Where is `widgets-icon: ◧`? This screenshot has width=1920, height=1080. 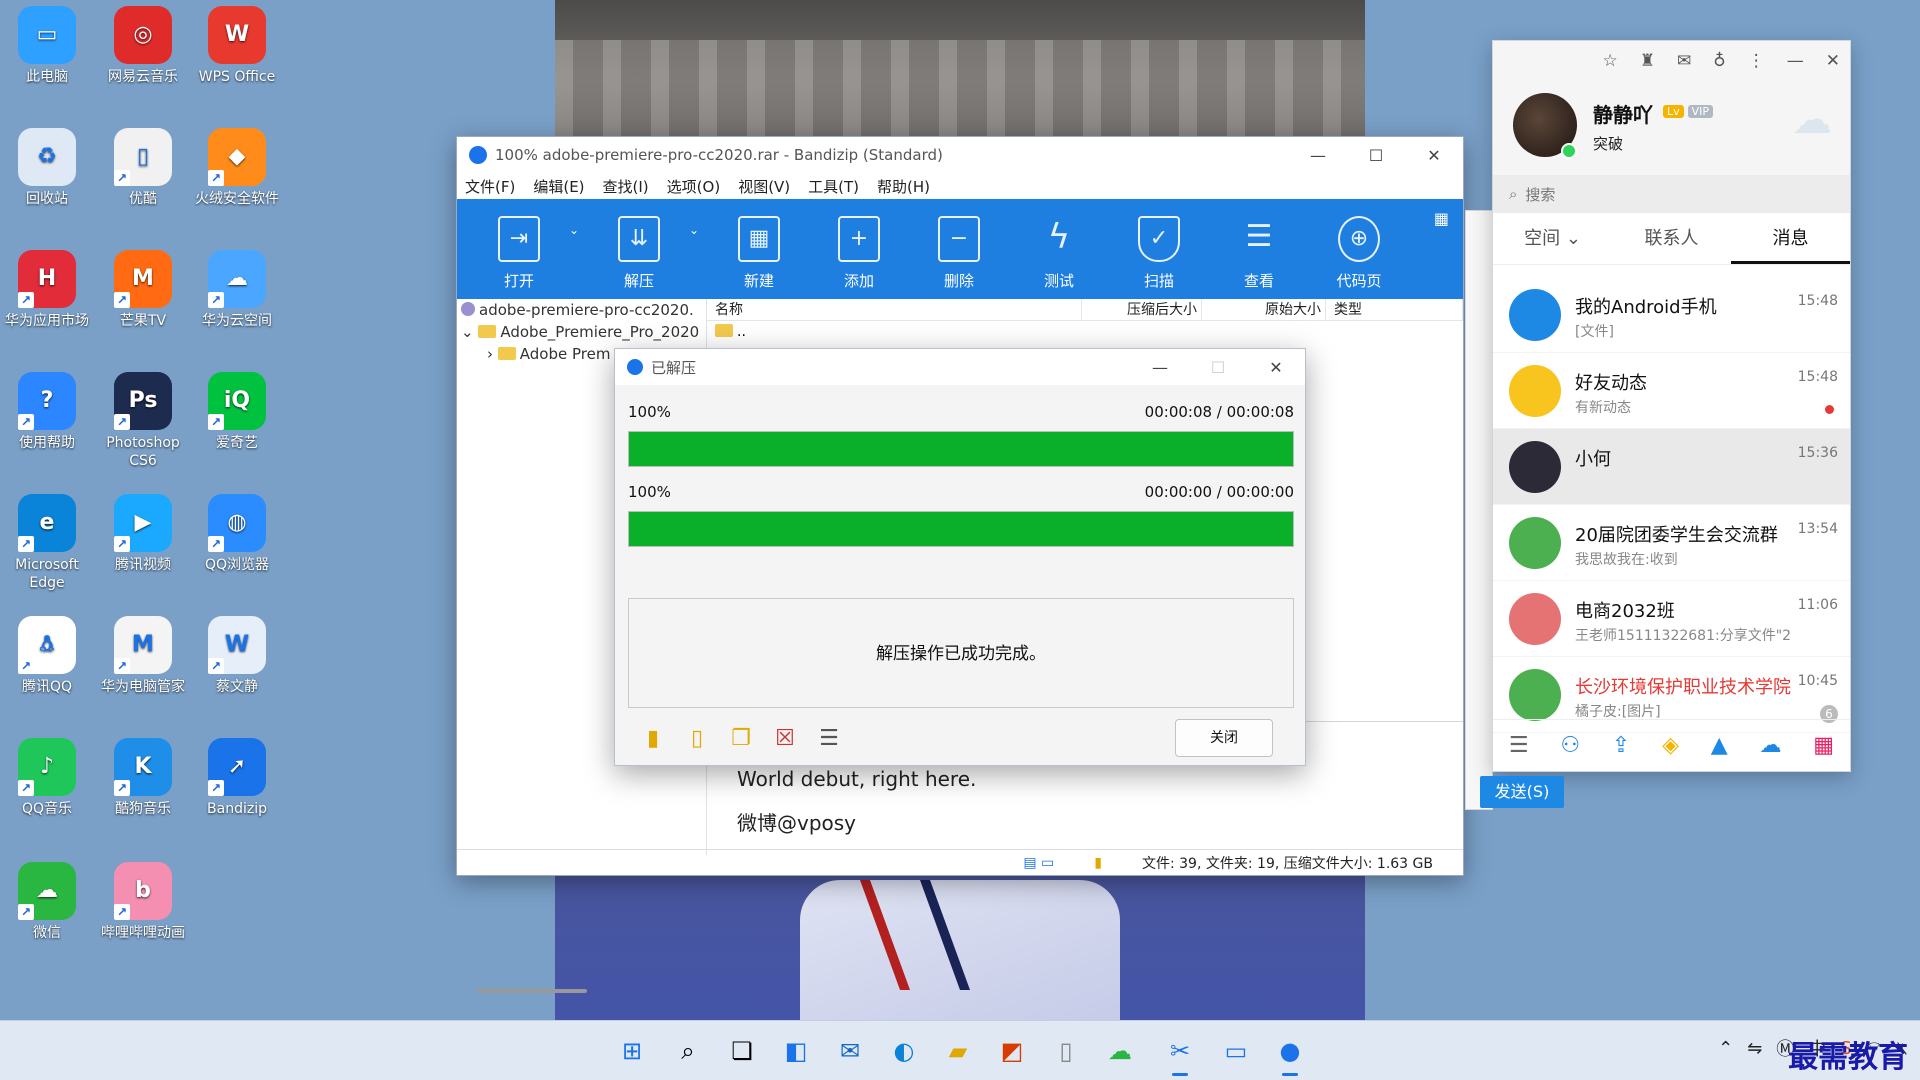
widgets-icon: ◧ is located at coordinates (796, 1051).